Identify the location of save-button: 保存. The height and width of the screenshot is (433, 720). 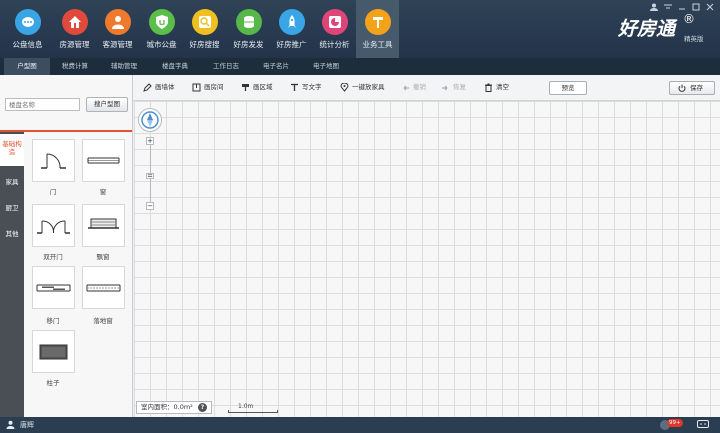
(692, 88).